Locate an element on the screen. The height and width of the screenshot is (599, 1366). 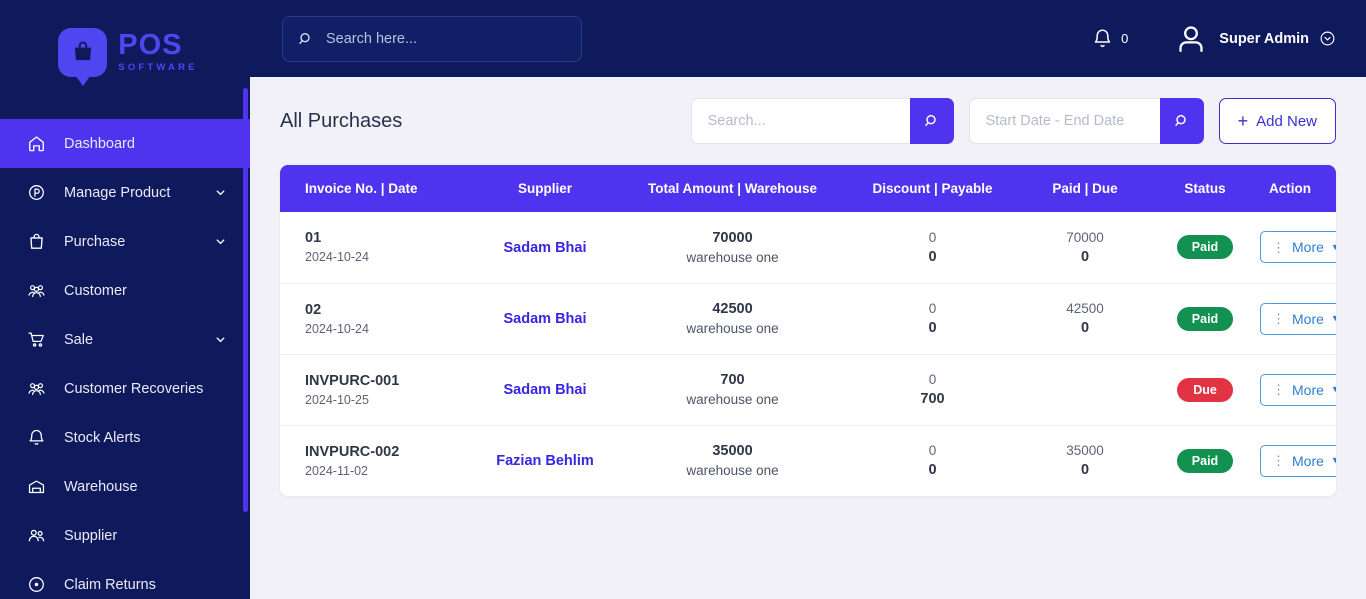
sidebar-item-label: Purchase is located at coordinates (95, 241).